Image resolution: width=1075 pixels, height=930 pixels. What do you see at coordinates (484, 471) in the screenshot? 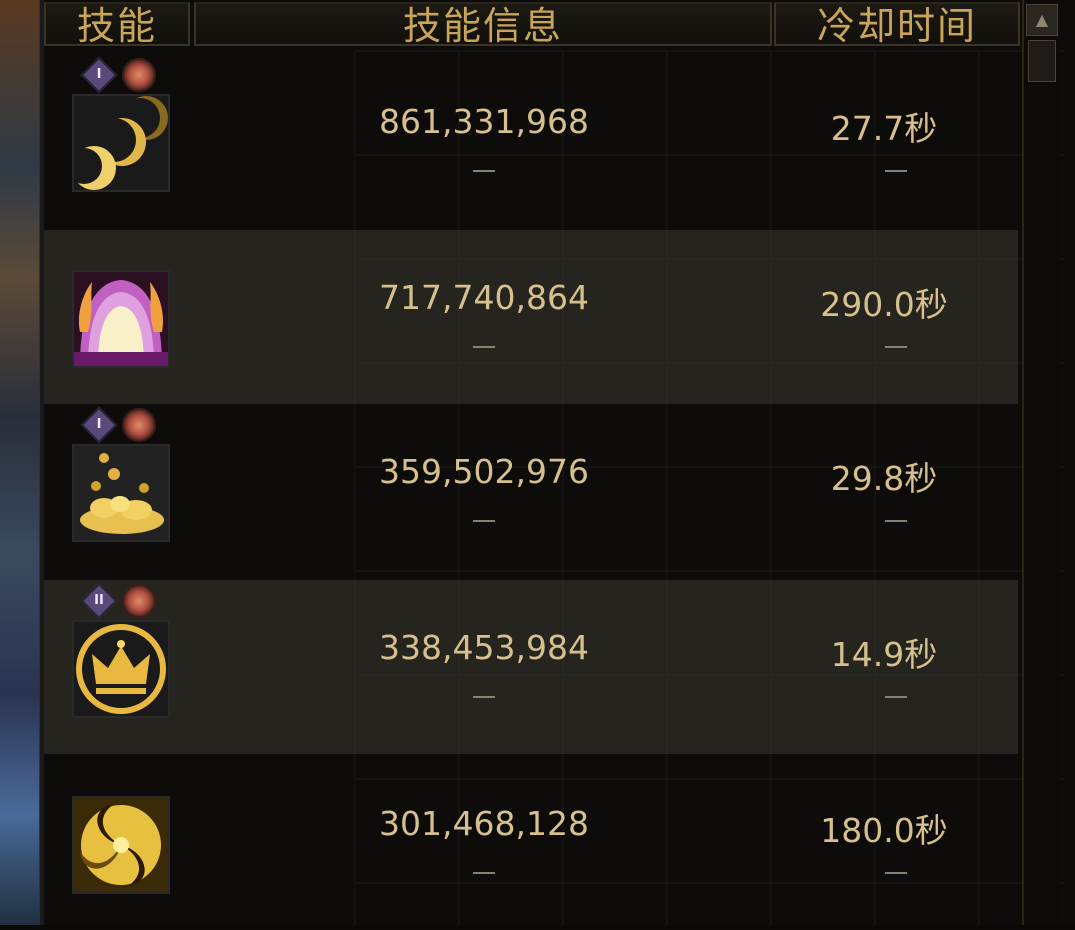
I see `damage-value: 359,502,976` at bounding box center [484, 471].